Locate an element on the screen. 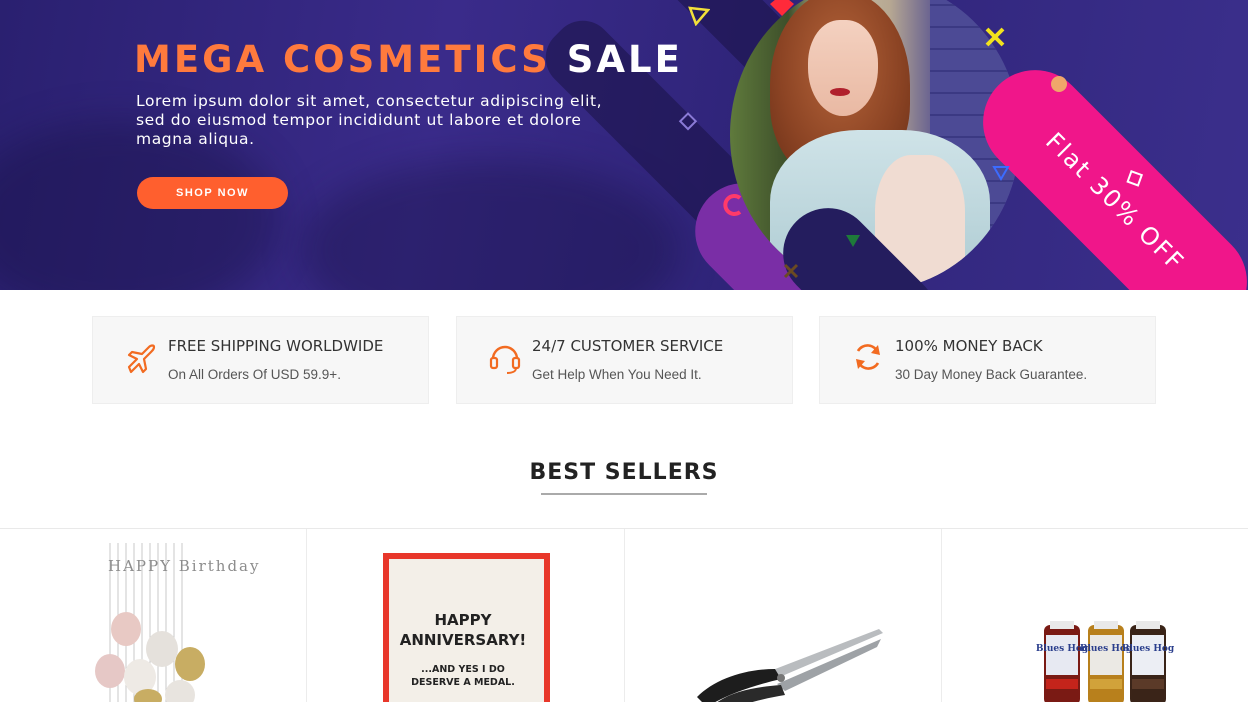  diamond-icon is located at coordinates (782, 8).